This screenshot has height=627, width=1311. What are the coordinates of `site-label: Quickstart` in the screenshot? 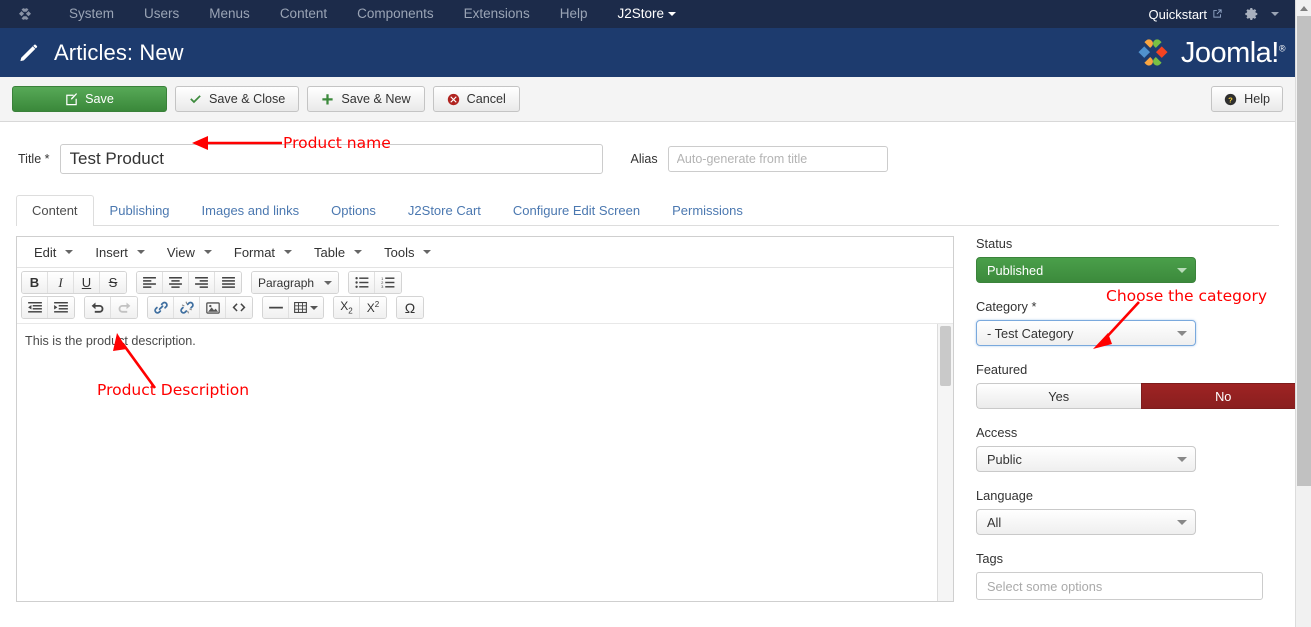 It's located at (1177, 14).